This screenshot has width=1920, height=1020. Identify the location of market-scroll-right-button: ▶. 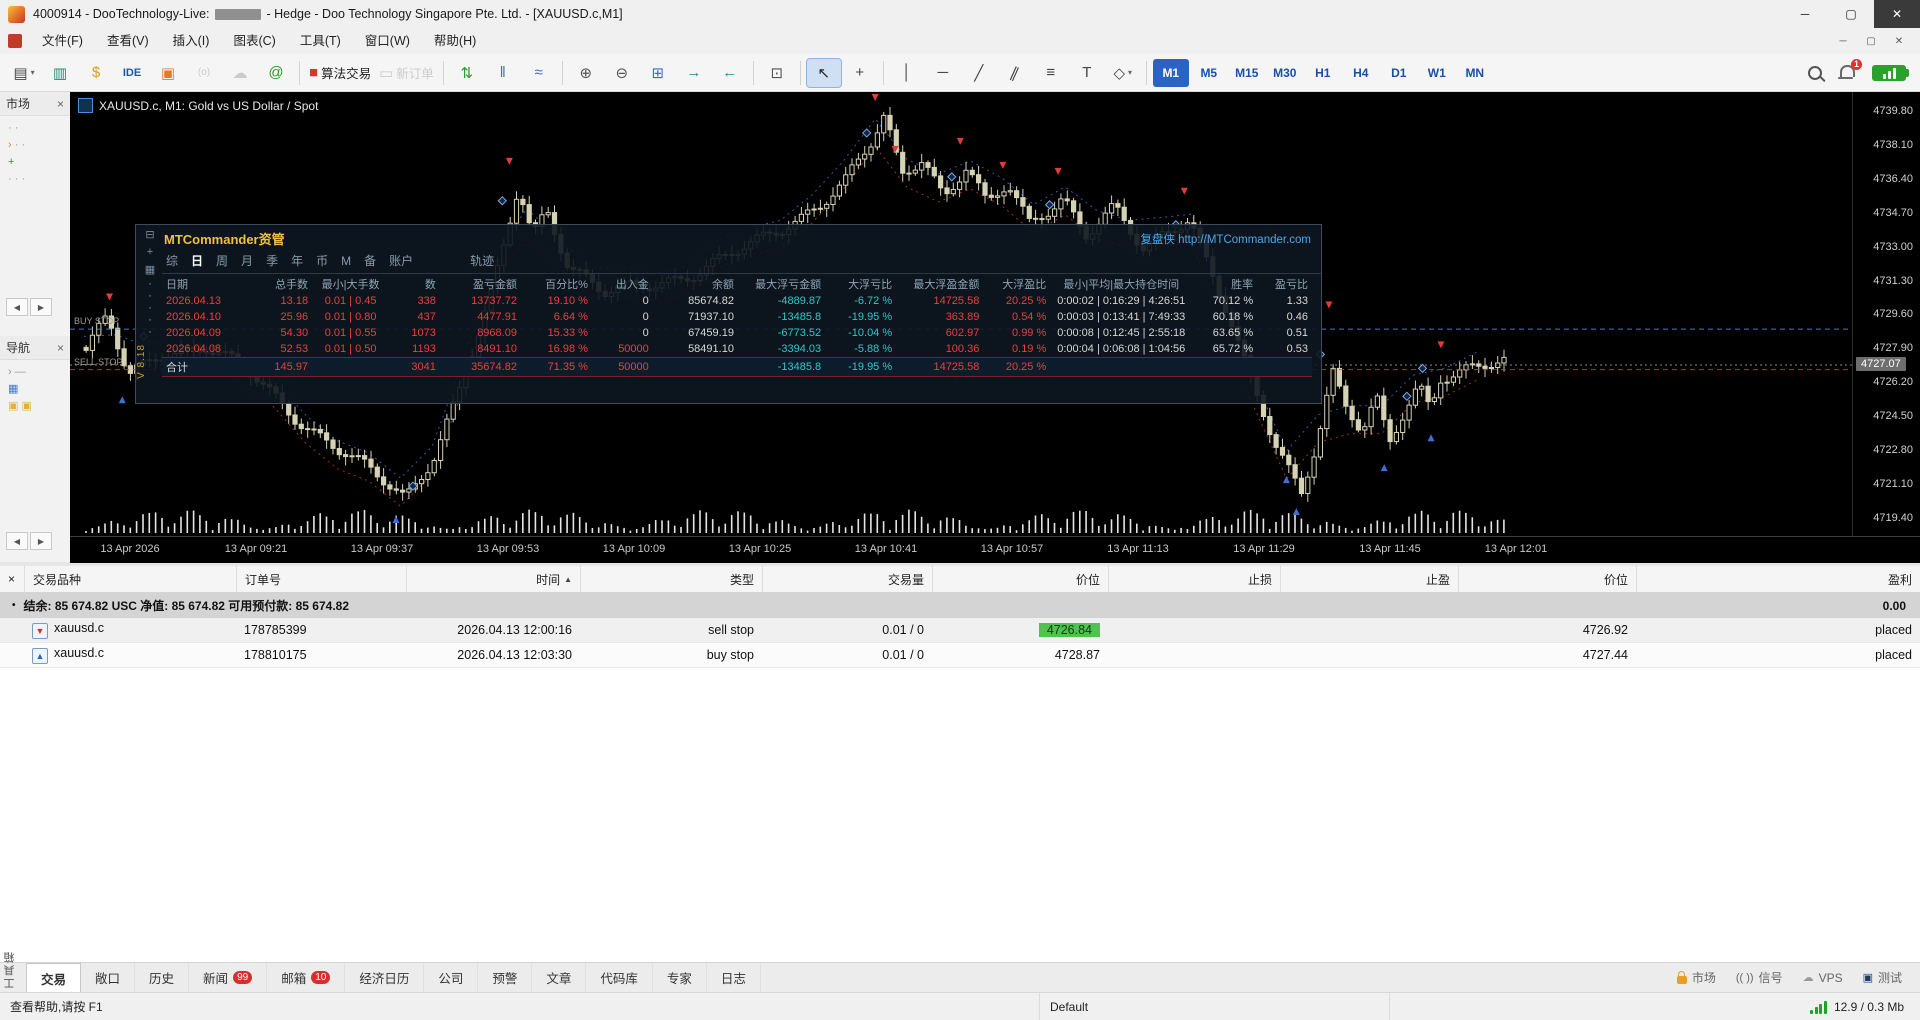
(41, 307).